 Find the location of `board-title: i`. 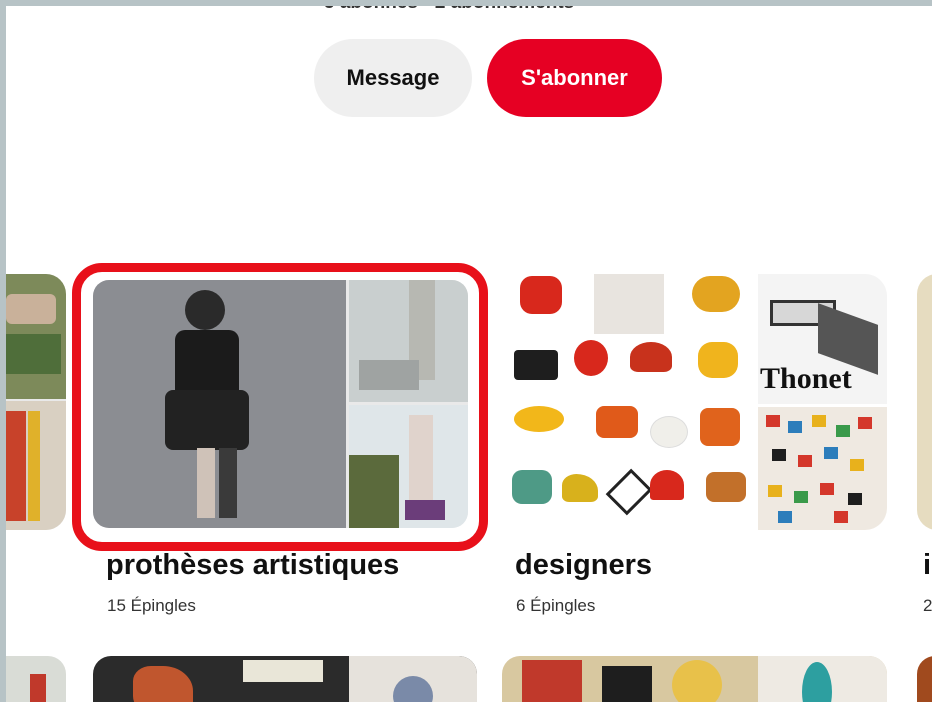

board-title: i is located at coordinates (927, 565).